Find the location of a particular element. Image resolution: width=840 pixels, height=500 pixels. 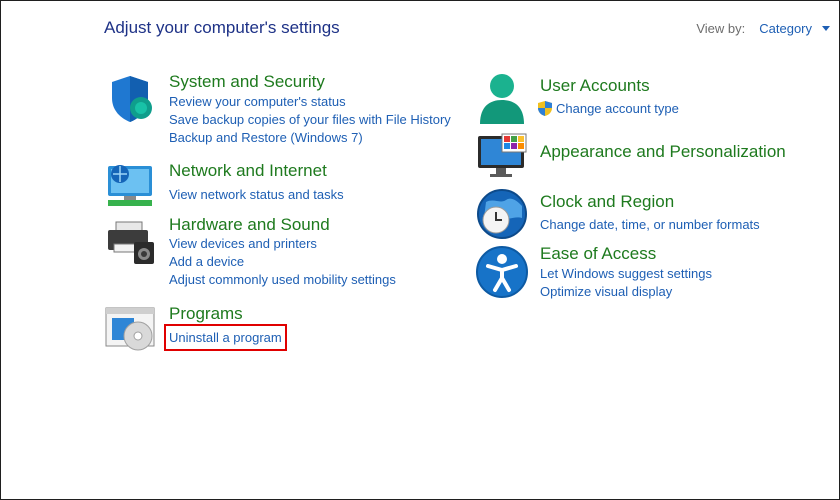

link-backup-restore: Backup and Restore (Windows 7) is located at coordinates (310, 137).